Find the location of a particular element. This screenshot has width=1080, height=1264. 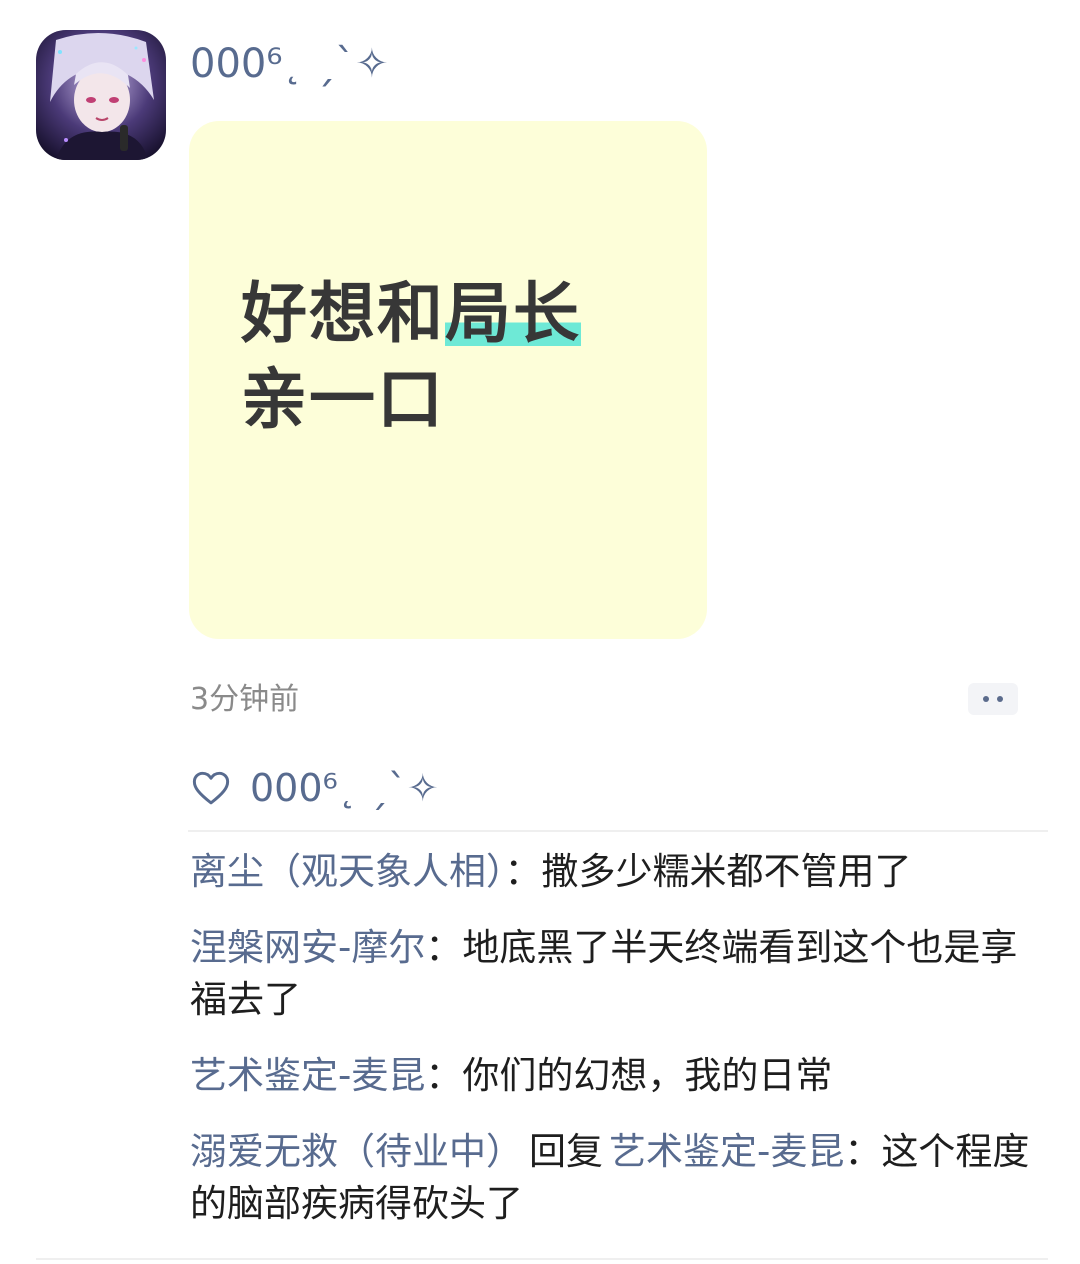

comment-author: 离尘（观天象人相） is located at coordinates (347, 871).